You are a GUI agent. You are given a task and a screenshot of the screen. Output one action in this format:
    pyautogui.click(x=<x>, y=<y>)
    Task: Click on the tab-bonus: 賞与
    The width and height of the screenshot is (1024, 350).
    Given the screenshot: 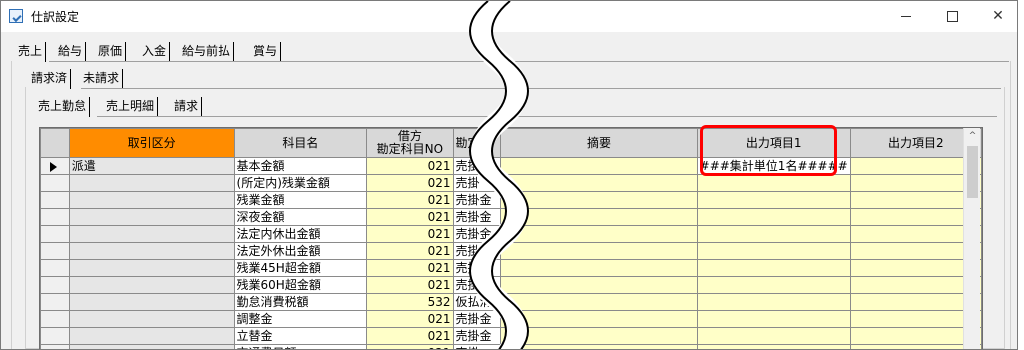 What is the action you would take?
    pyautogui.click(x=266, y=52)
    